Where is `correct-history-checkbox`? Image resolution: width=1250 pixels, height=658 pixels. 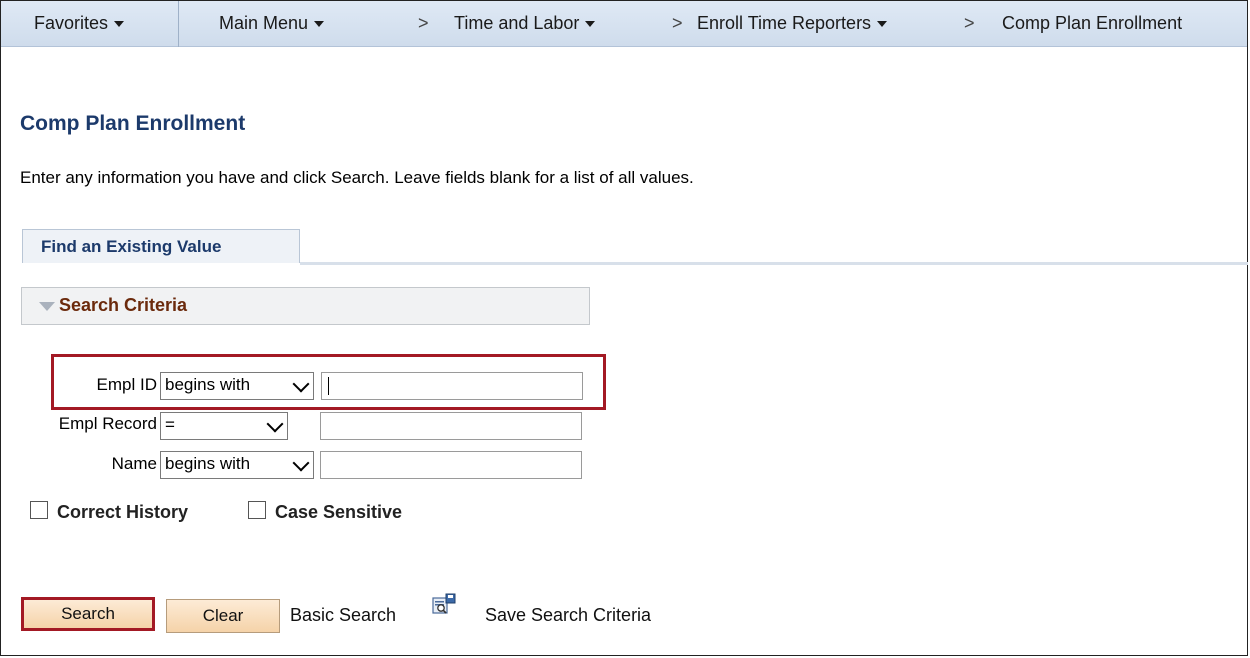 correct-history-checkbox is located at coordinates (39, 510).